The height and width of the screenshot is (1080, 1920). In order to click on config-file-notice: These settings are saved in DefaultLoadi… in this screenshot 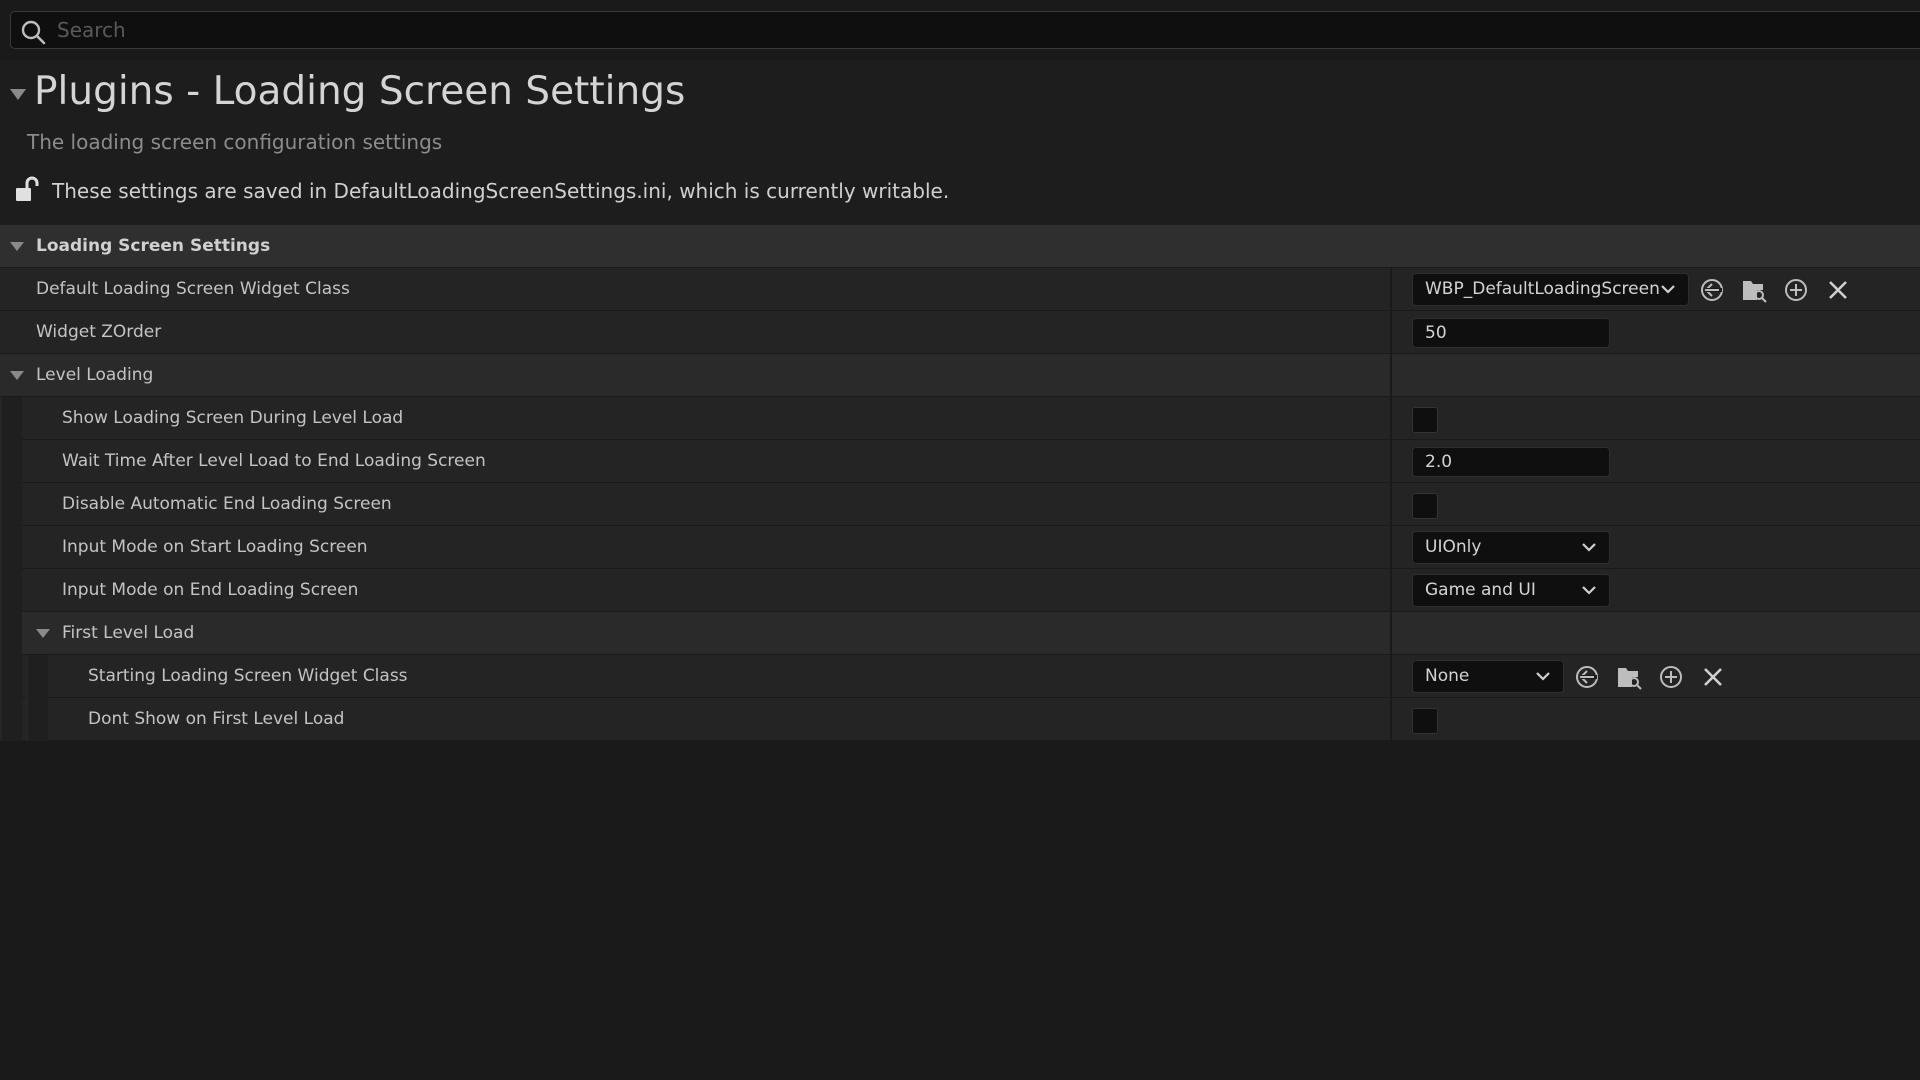, I will do `click(501, 191)`.